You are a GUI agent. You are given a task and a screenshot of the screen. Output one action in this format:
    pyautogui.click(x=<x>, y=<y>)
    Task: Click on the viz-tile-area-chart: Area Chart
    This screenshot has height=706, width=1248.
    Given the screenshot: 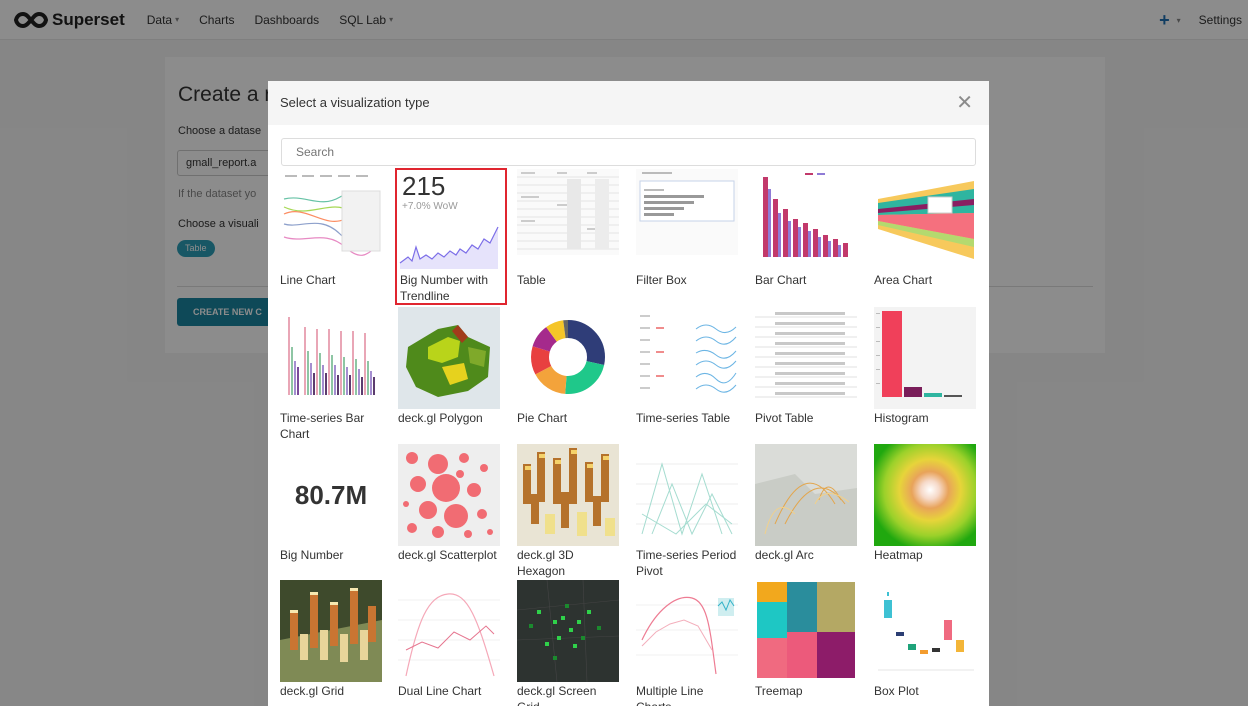 What is the action you would take?
    pyautogui.click(x=927, y=236)
    